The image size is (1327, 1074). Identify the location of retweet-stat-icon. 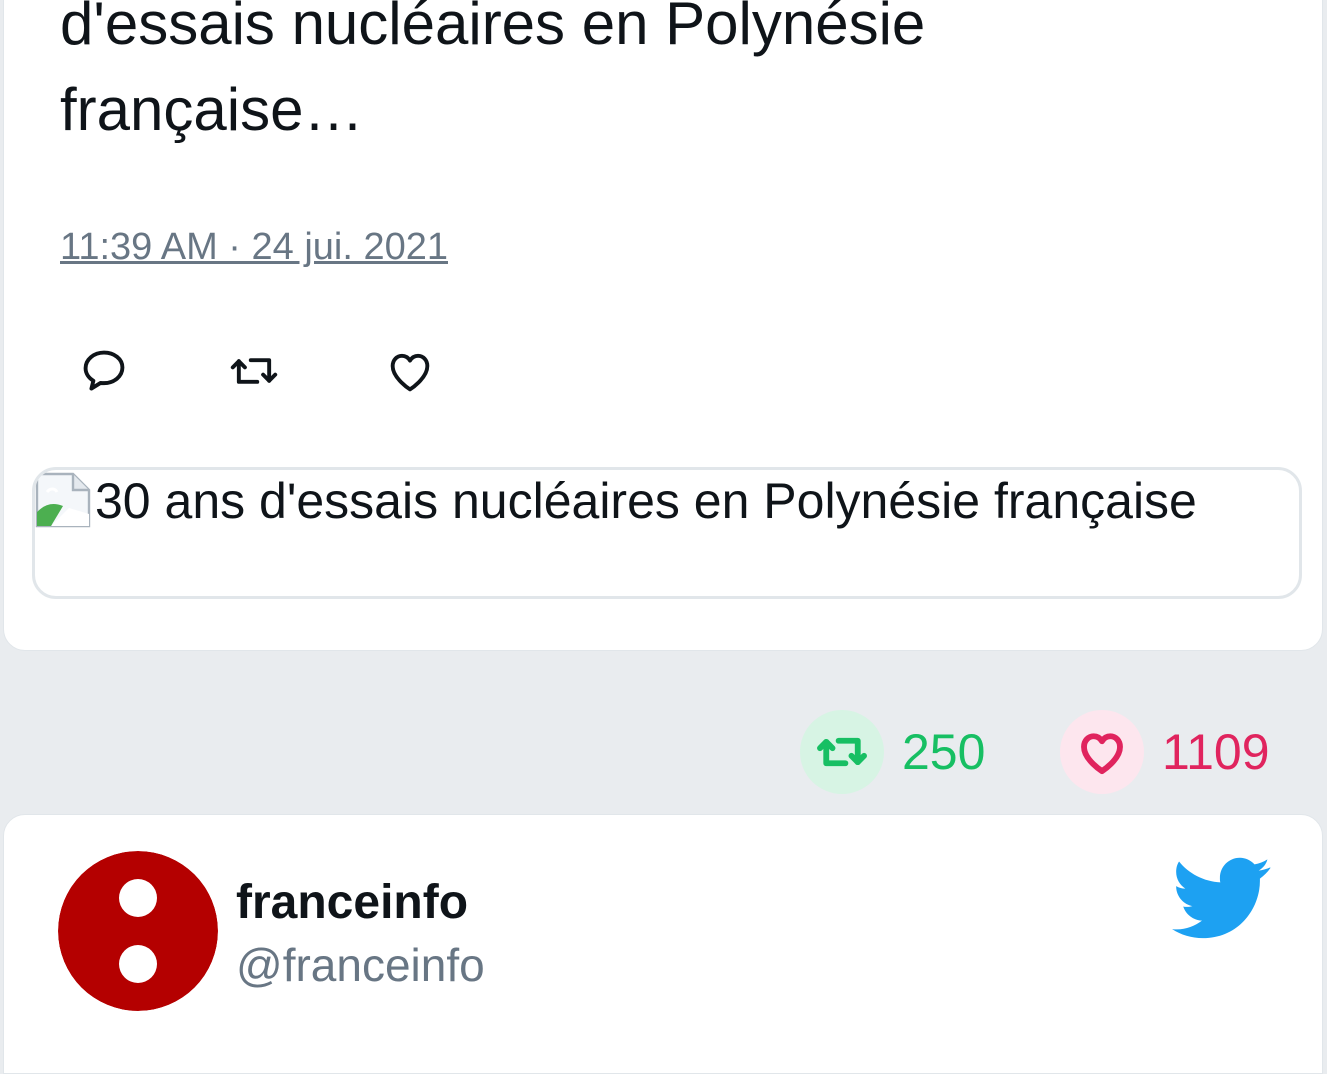
(842, 752).